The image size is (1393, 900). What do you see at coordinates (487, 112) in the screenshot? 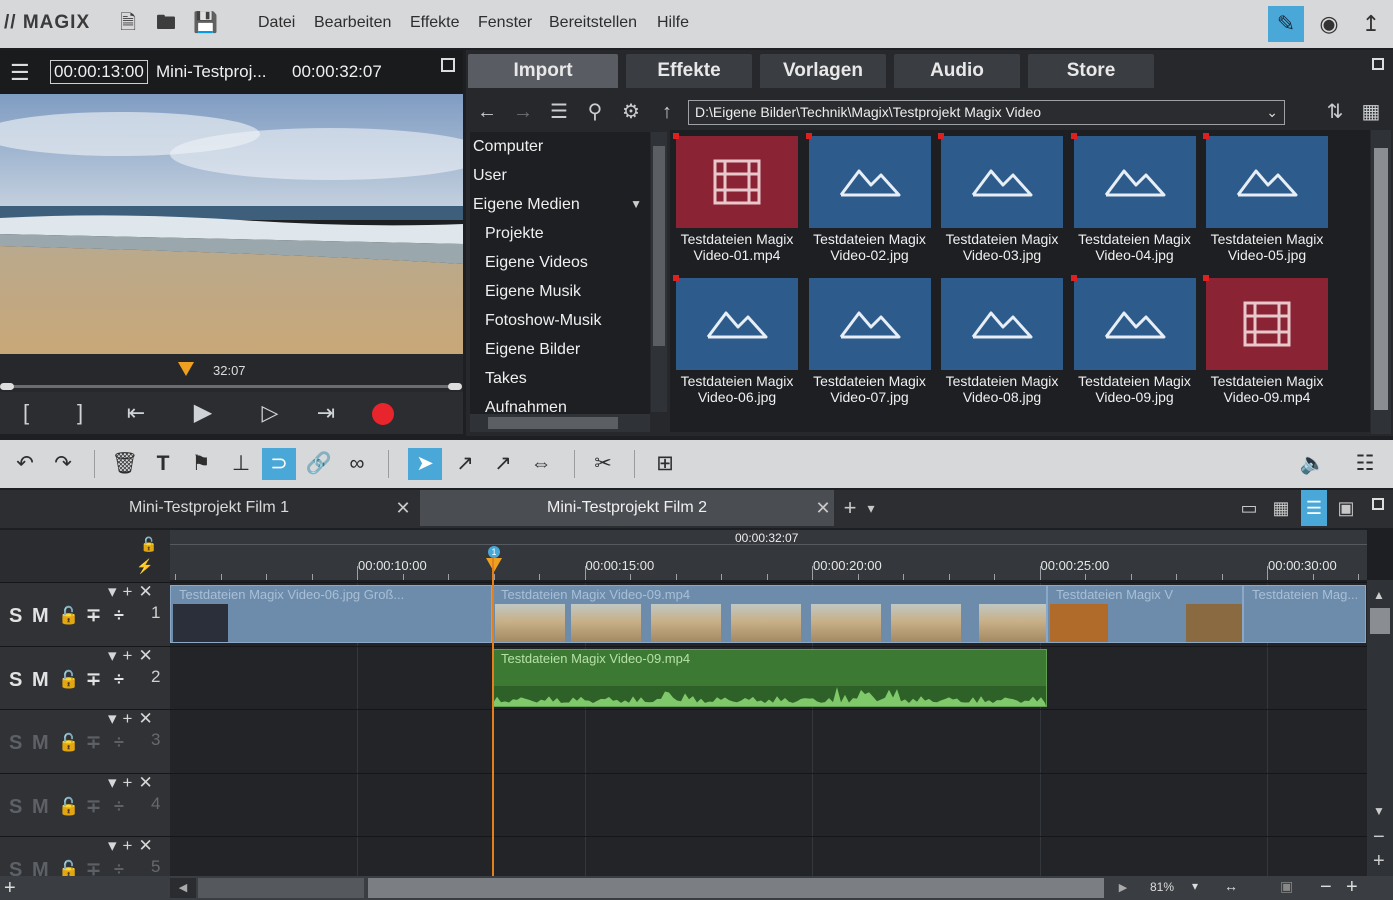
I see `back-arrow-icon: ←` at bounding box center [487, 112].